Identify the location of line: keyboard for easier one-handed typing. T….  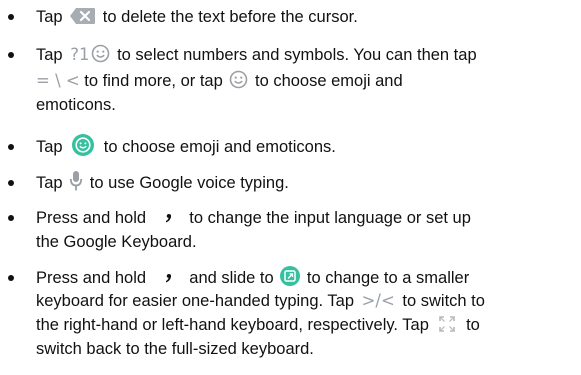
(260, 300).